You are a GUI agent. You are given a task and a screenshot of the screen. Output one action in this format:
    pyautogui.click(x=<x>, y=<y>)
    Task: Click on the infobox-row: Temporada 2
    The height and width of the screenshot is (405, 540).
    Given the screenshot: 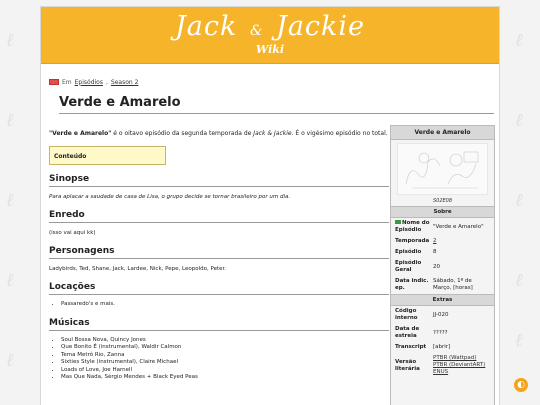 What is the action you would take?
    pyautogui.click(x=442, y=241)
    